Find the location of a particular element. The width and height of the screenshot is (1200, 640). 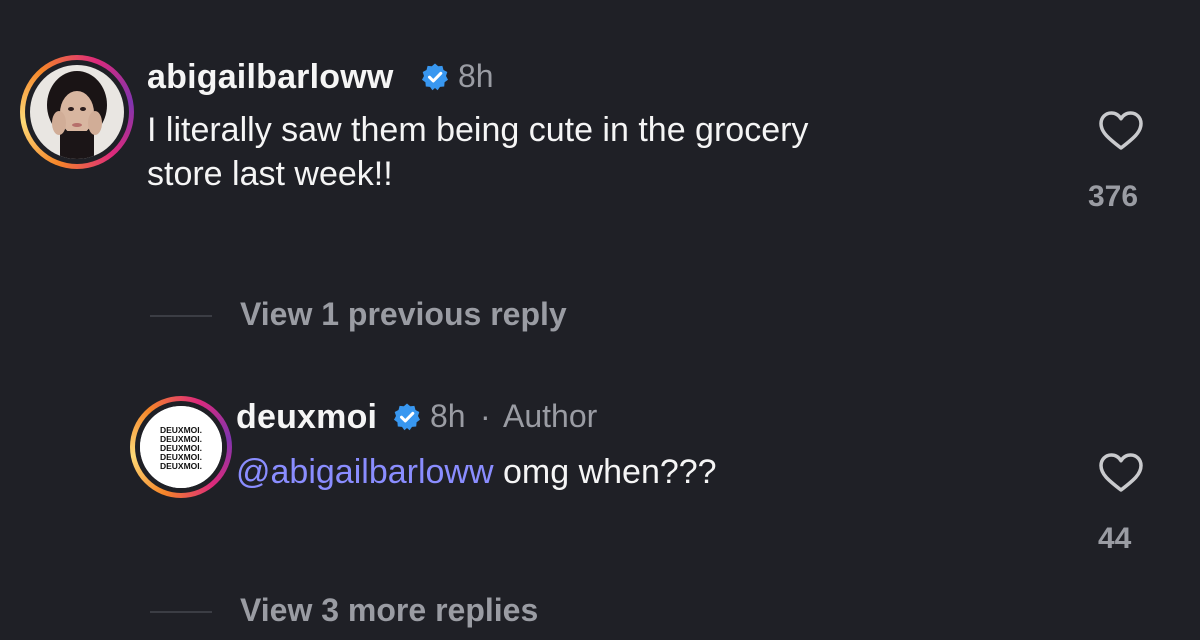

view-more-replies-link: View 3 more replies is located at coordinates (389, 610).